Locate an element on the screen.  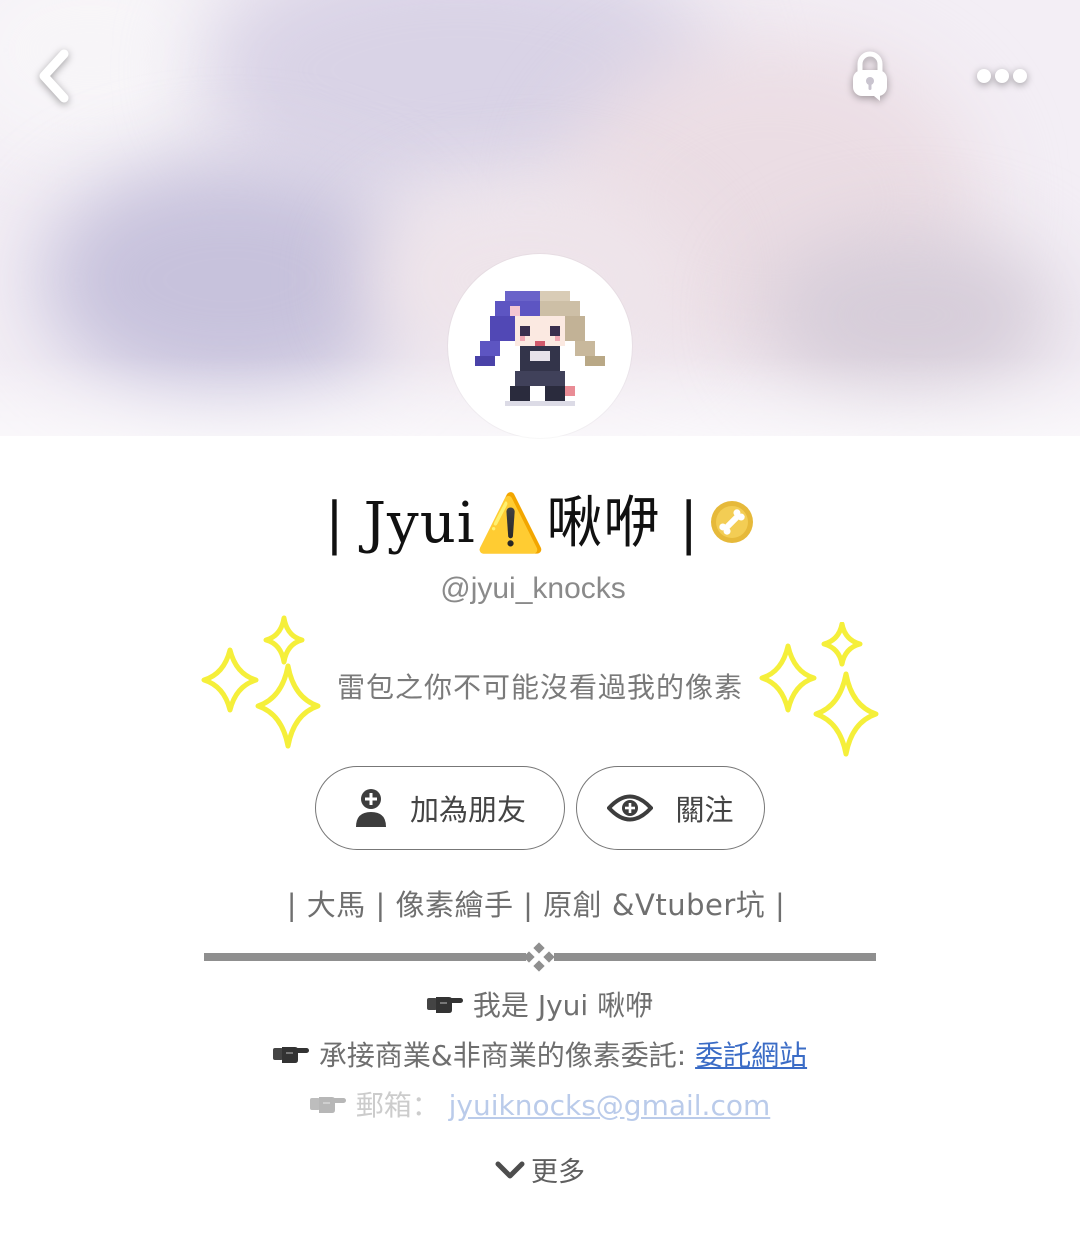
bio-line: 承接商業&非商業的像素委託: 委託網站 is located at coordinates (540, 1054).